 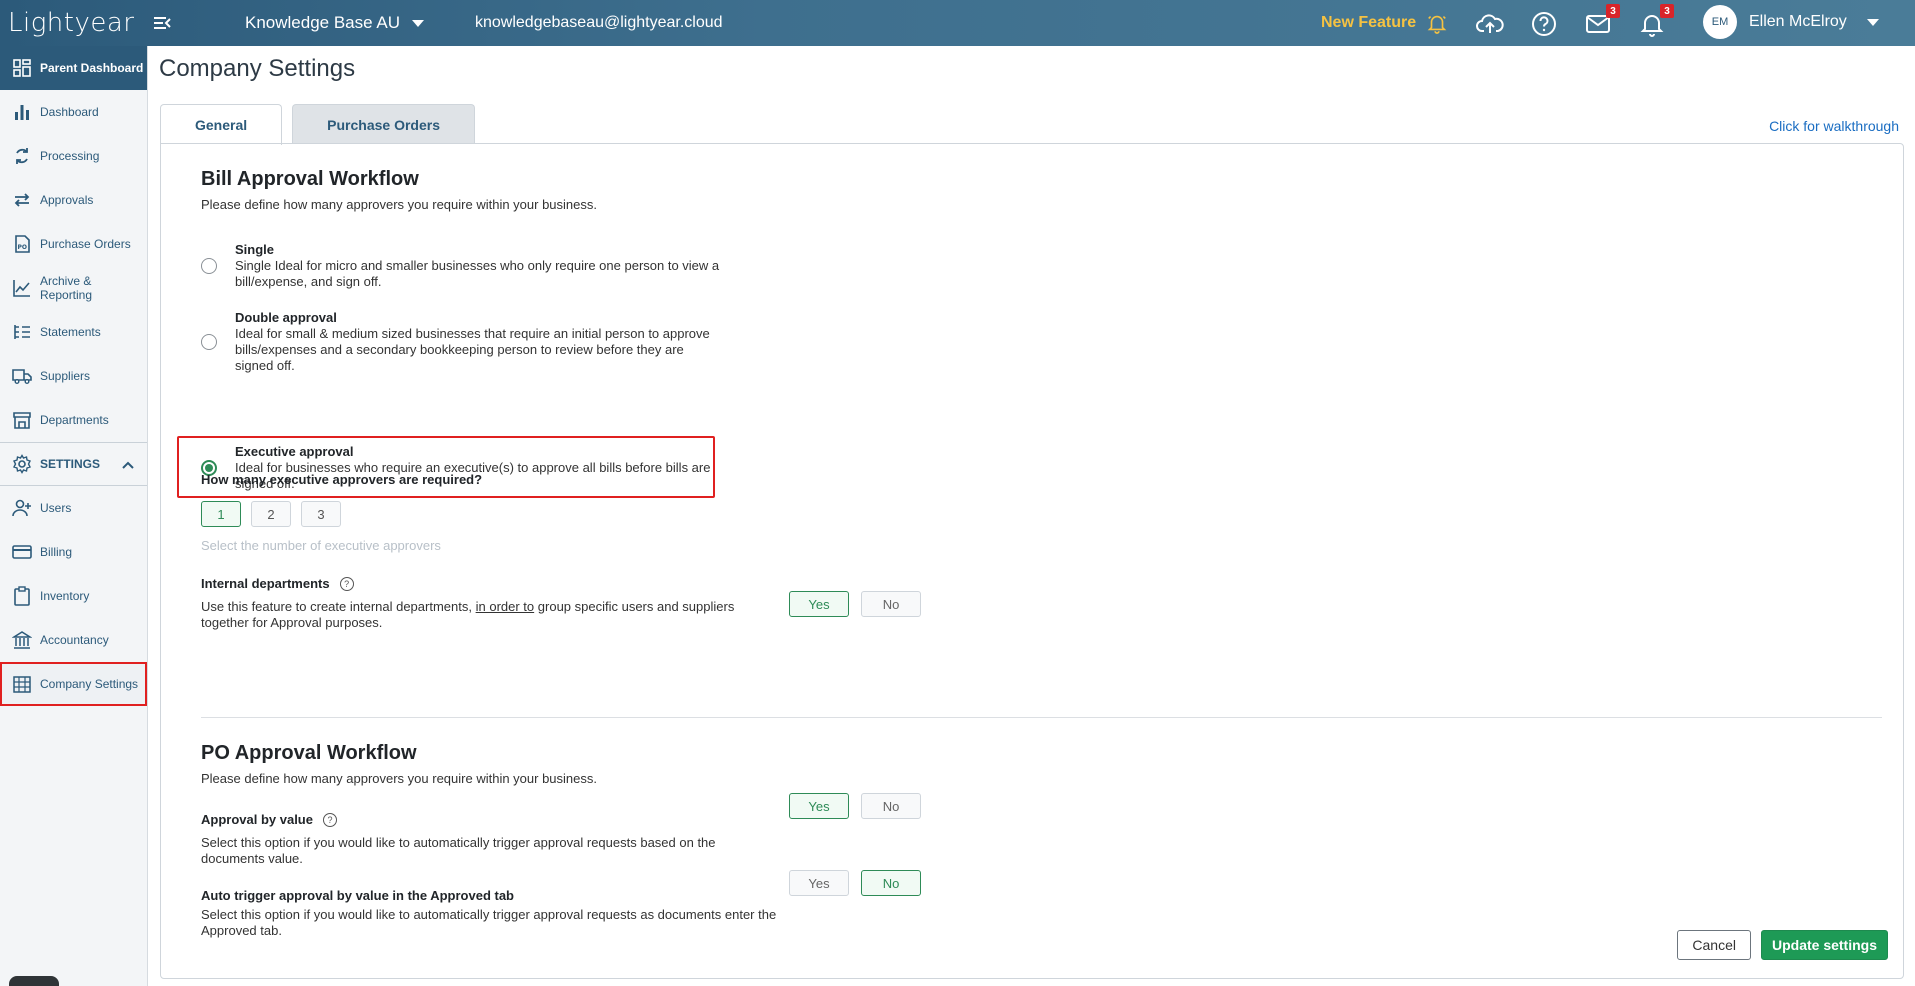 What do you see at coordinates (73, 552) in the screenshot?
I see `sidebar-item-billing: Billing` at bounding box center [73, 552].